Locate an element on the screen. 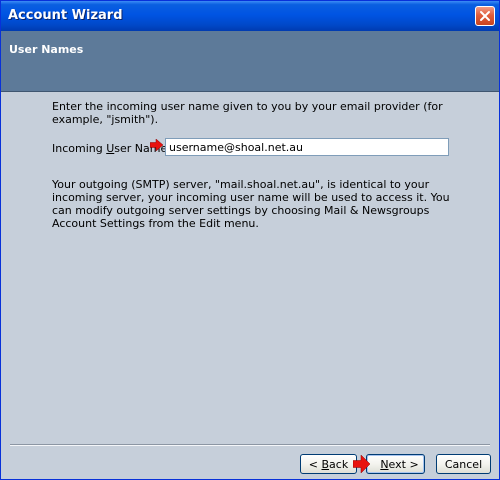 This screenshot has width=500, height=480. back-prefix: < is located at coordinates (315, 464).